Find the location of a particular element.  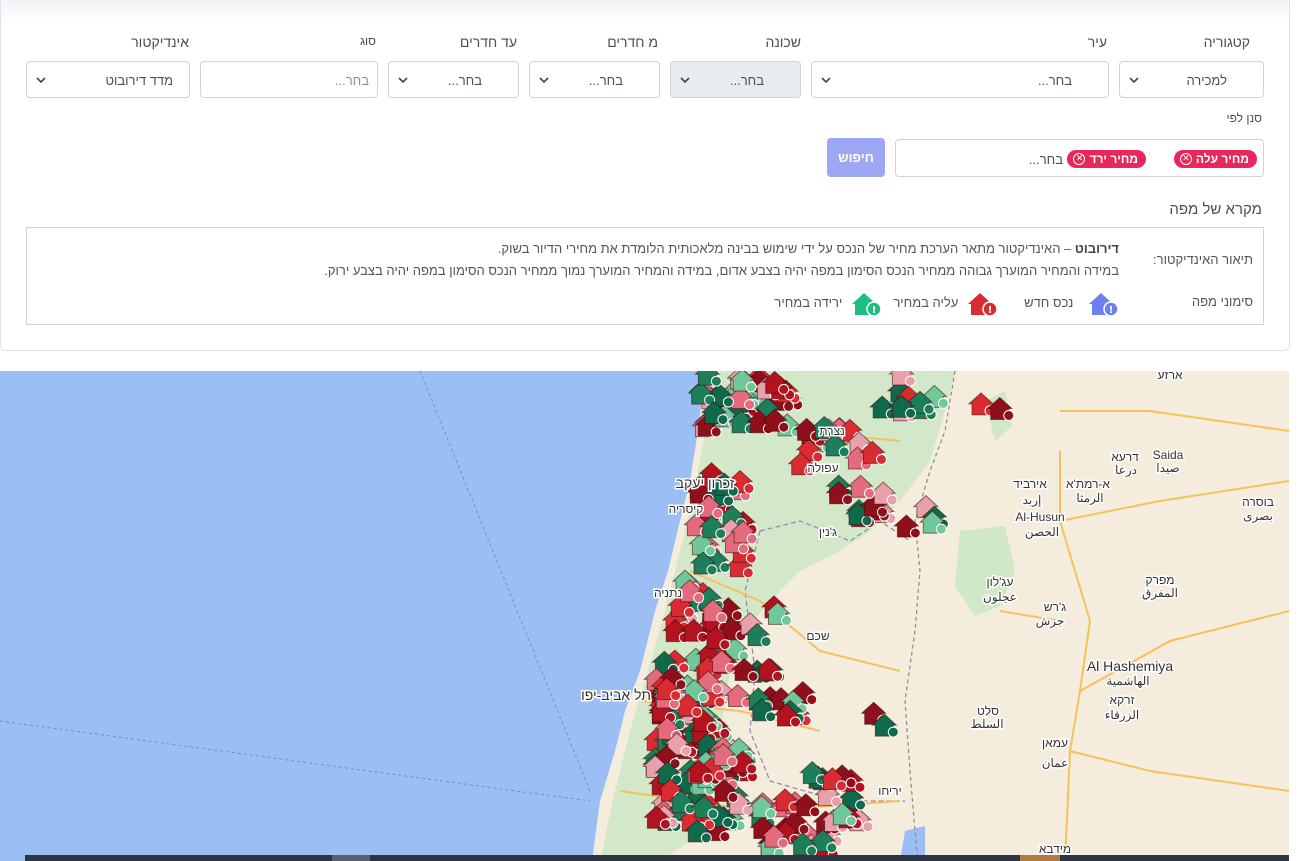

place-label: סלט is located at coordinates (988, 711).